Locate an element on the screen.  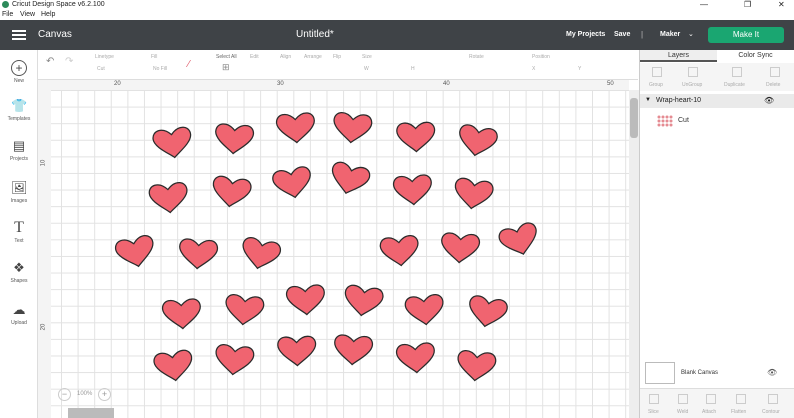
maximize-button: ❐ is located at coordinates (747, 4).